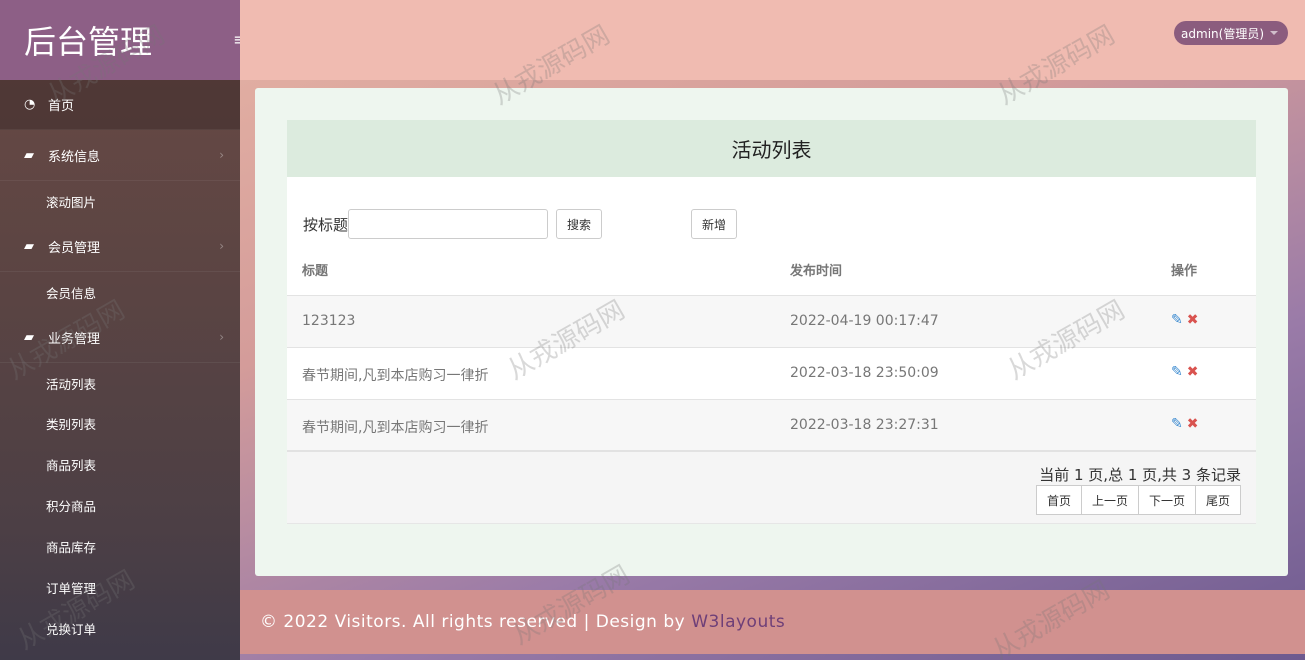 The width and height of the screenshot is (1305, 660). Describe the element at coordinates (74, 157) in the screenshot. I see `sidebar-item-label: 系统信息` at that location.